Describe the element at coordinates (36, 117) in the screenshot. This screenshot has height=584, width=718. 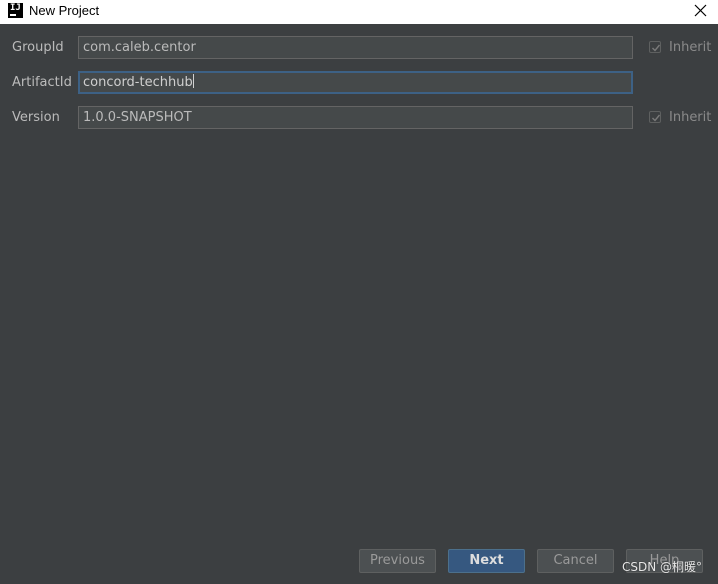
I see `version-label: Version` at that location.